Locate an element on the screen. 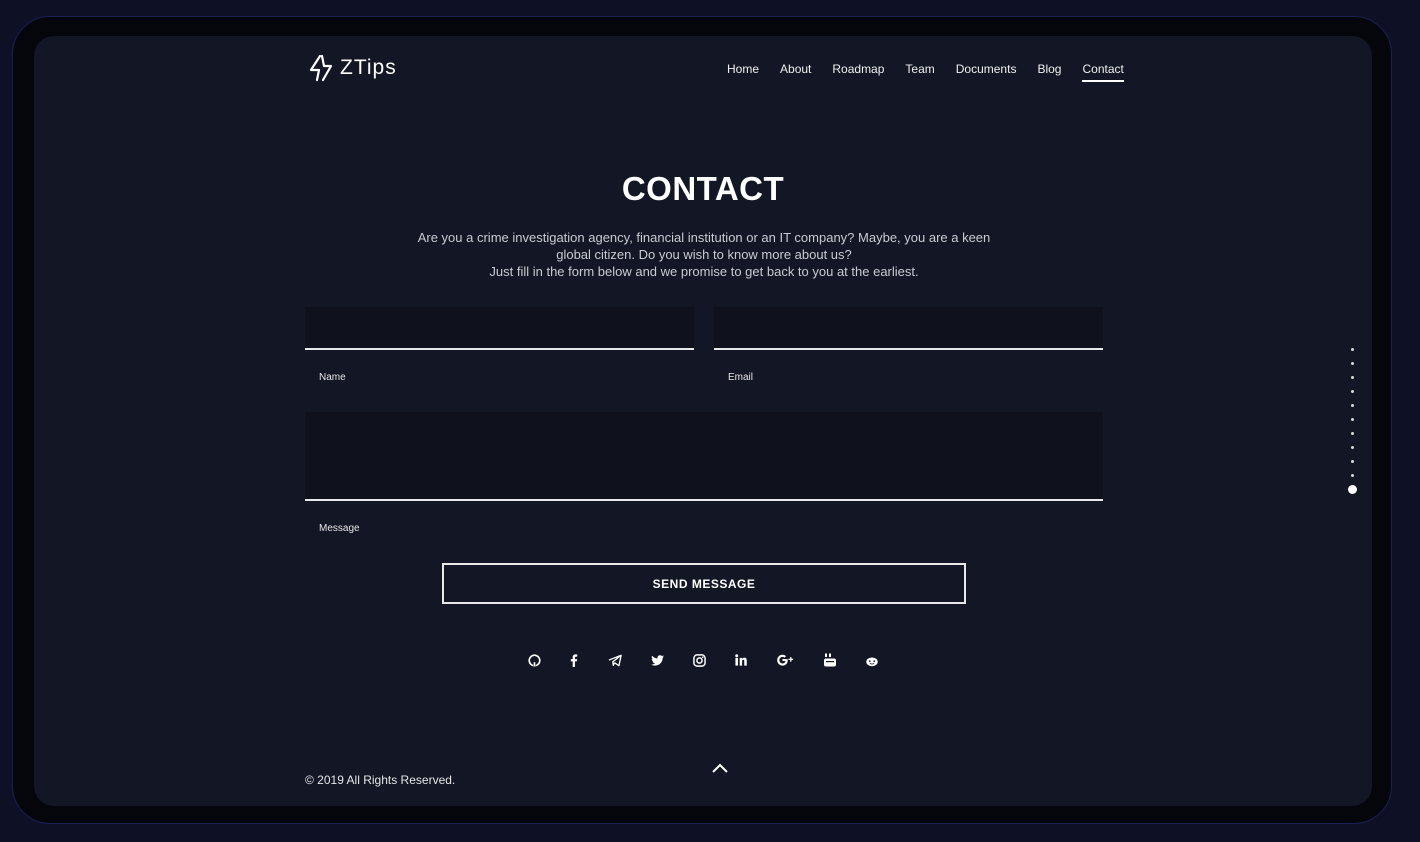  reddit-icon is located at coordinates (872, 660).